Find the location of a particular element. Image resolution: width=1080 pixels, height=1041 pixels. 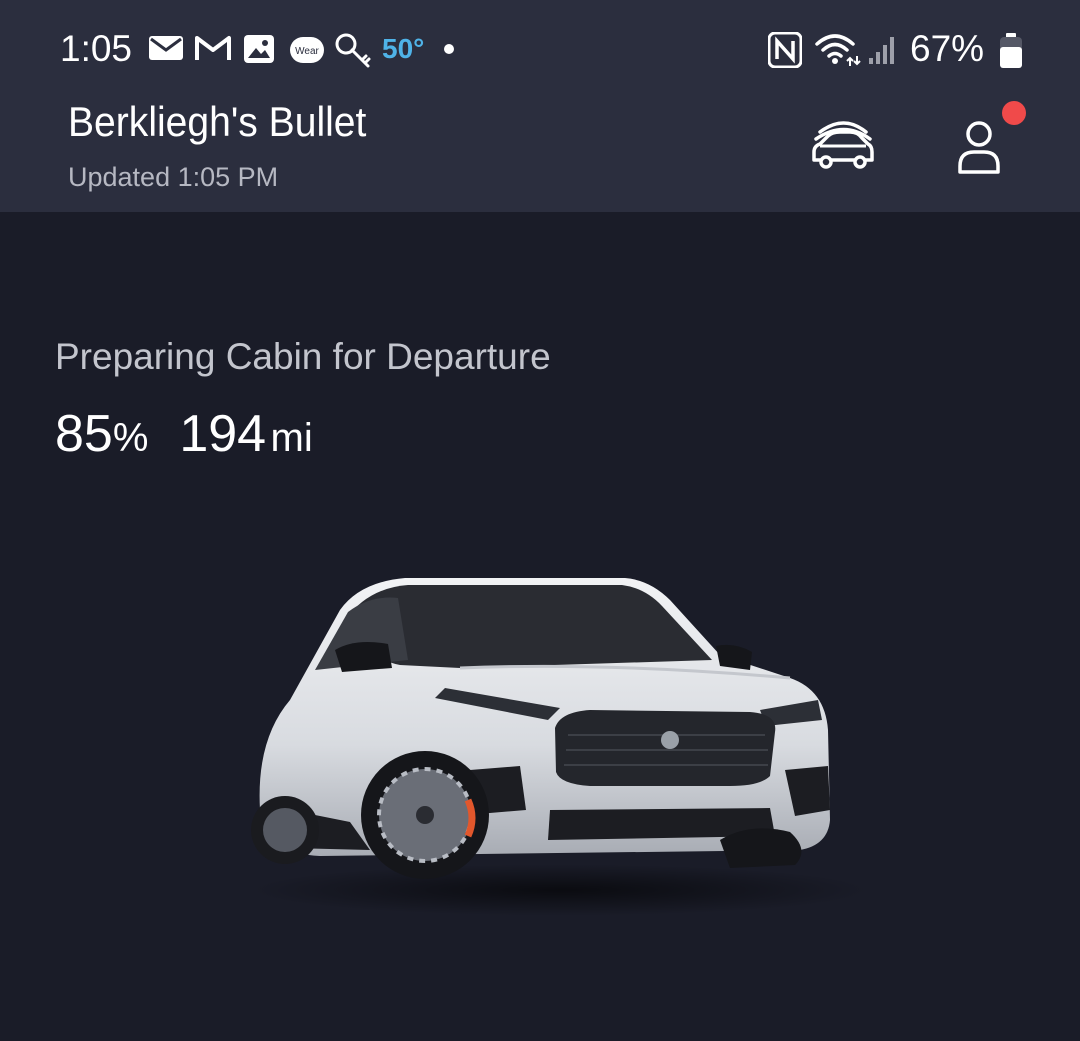

key-icon is located at coordinates (354, 53).